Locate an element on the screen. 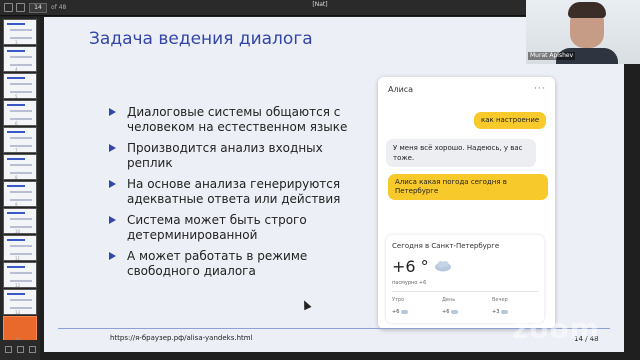 Image resolution: width=640 pixels, height=360 pixels. thumbnail-page-number: 10 is located at coordinates (18, 231).